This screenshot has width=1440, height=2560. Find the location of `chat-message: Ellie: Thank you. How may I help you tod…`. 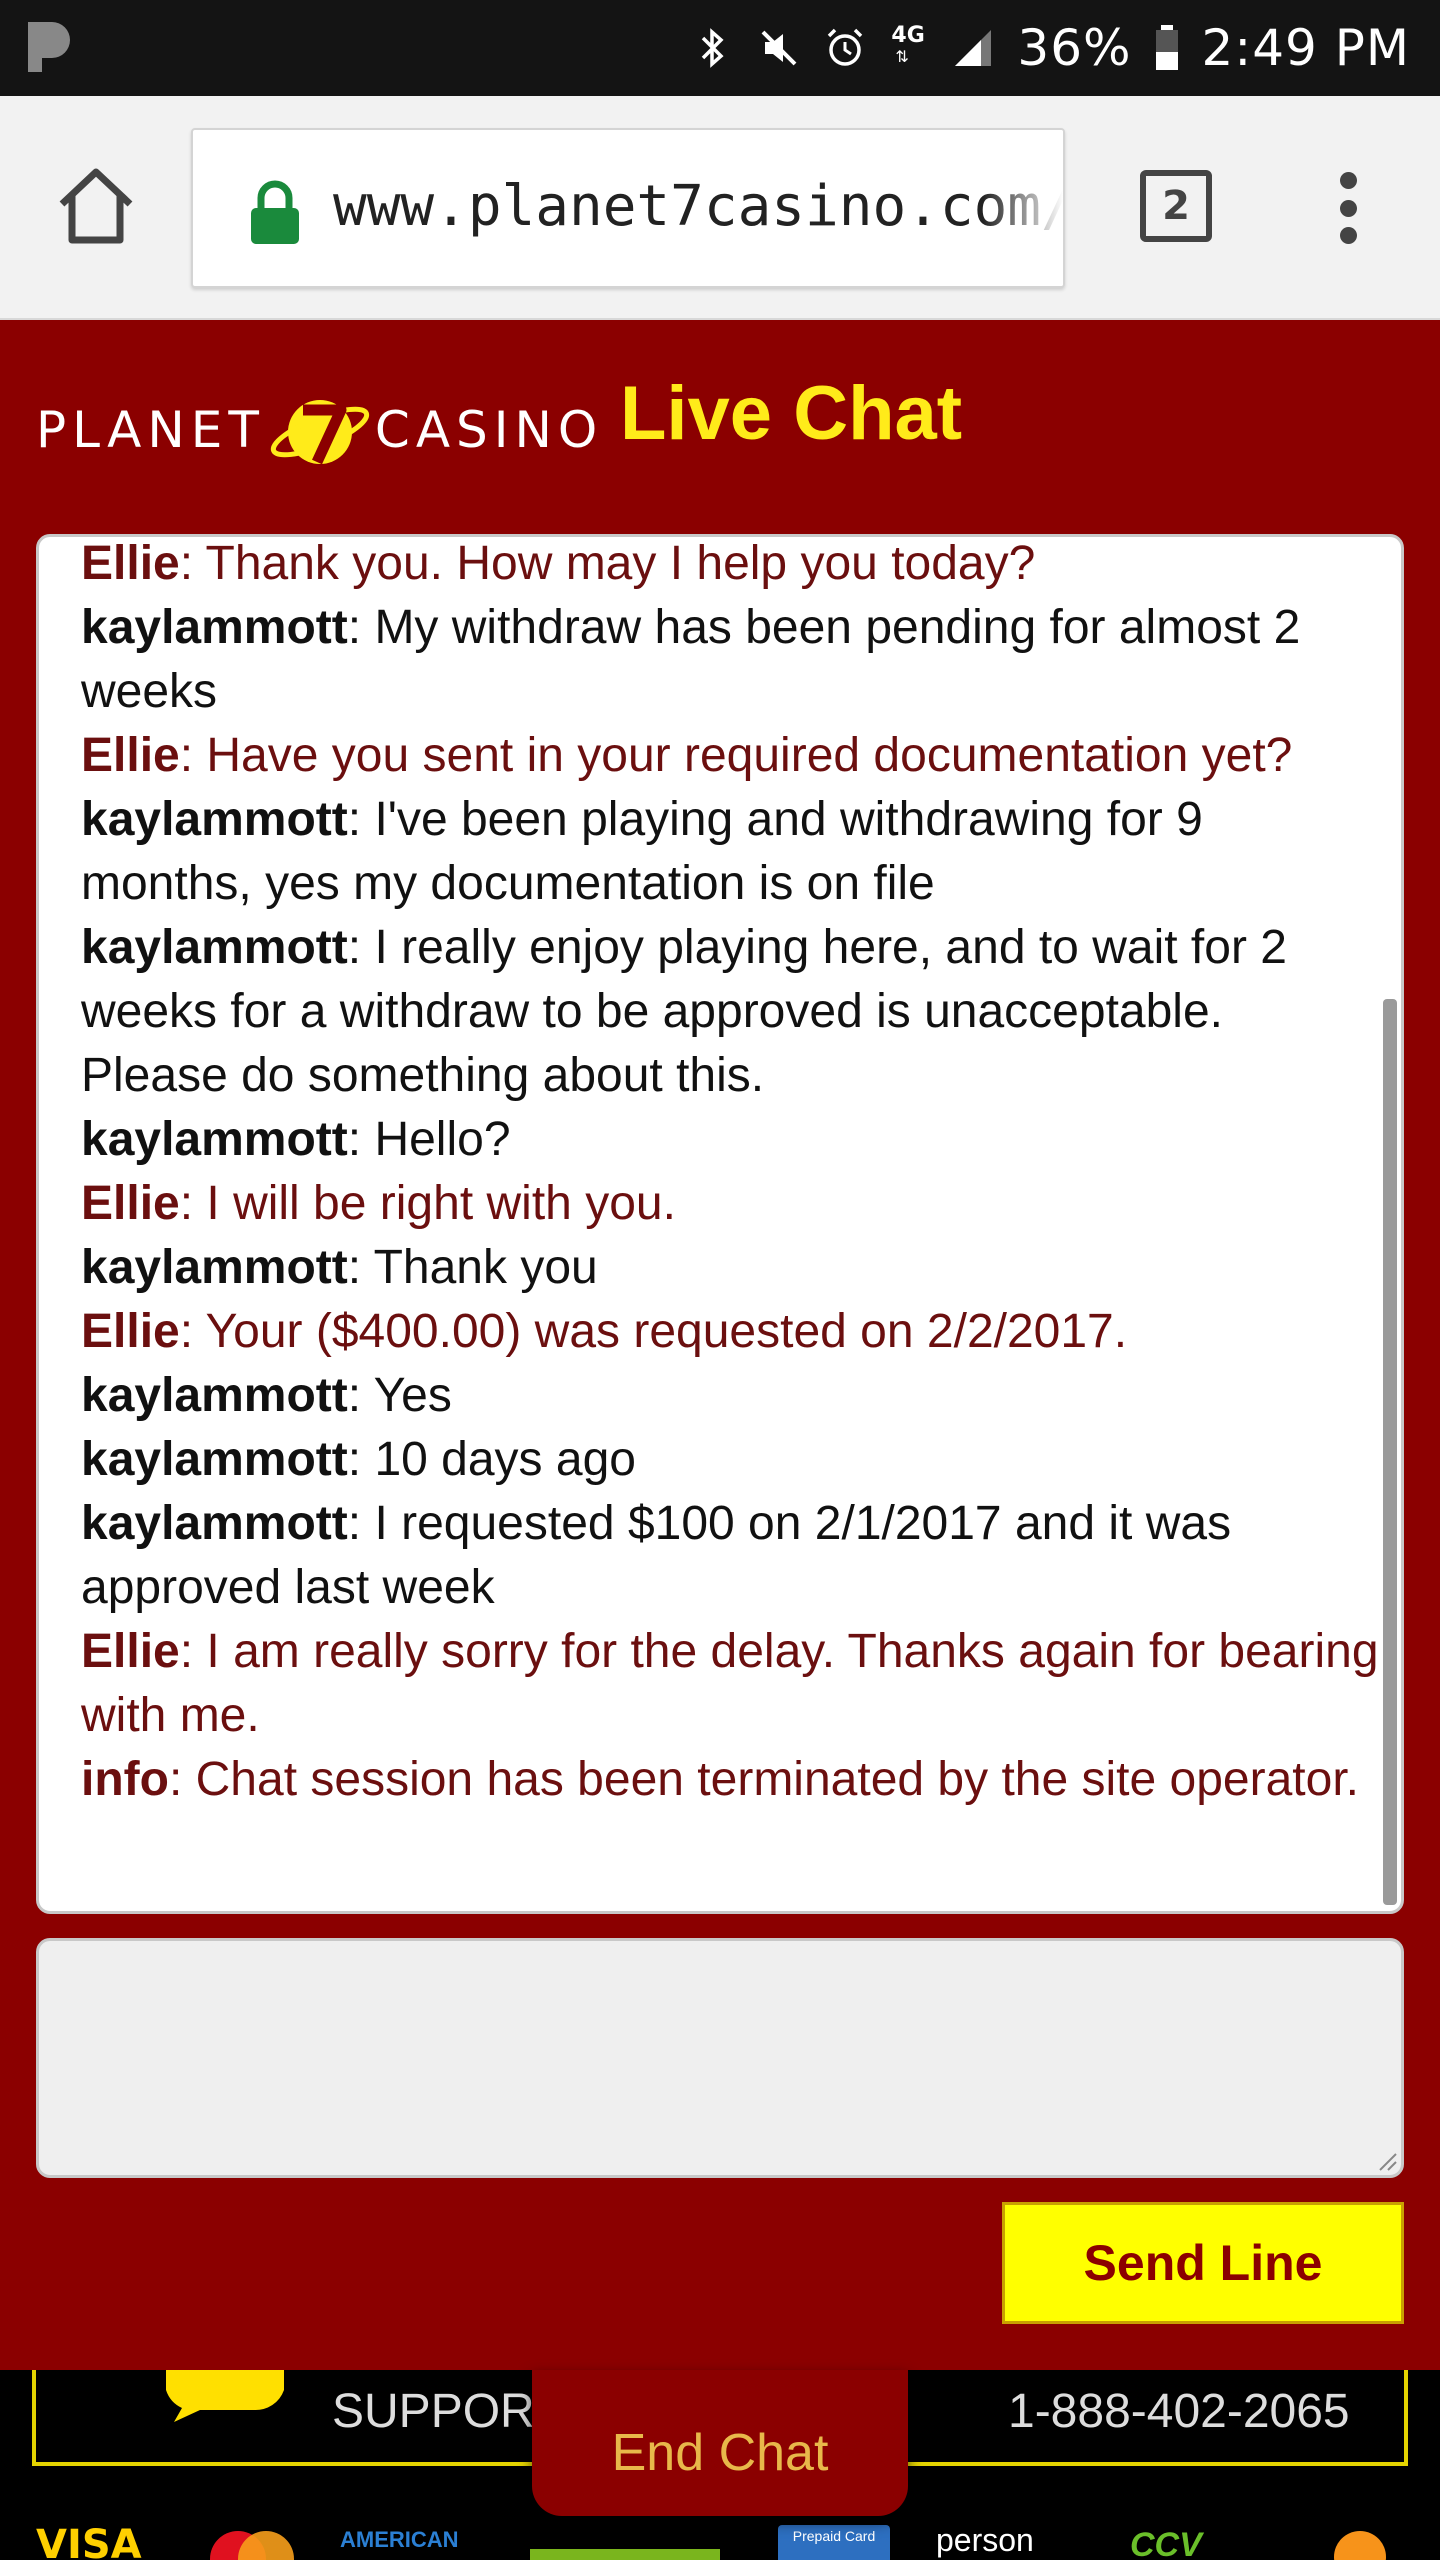

chat-message: Ellie: Thank you. How may I help you tod… is located at coordinates (731, 566).